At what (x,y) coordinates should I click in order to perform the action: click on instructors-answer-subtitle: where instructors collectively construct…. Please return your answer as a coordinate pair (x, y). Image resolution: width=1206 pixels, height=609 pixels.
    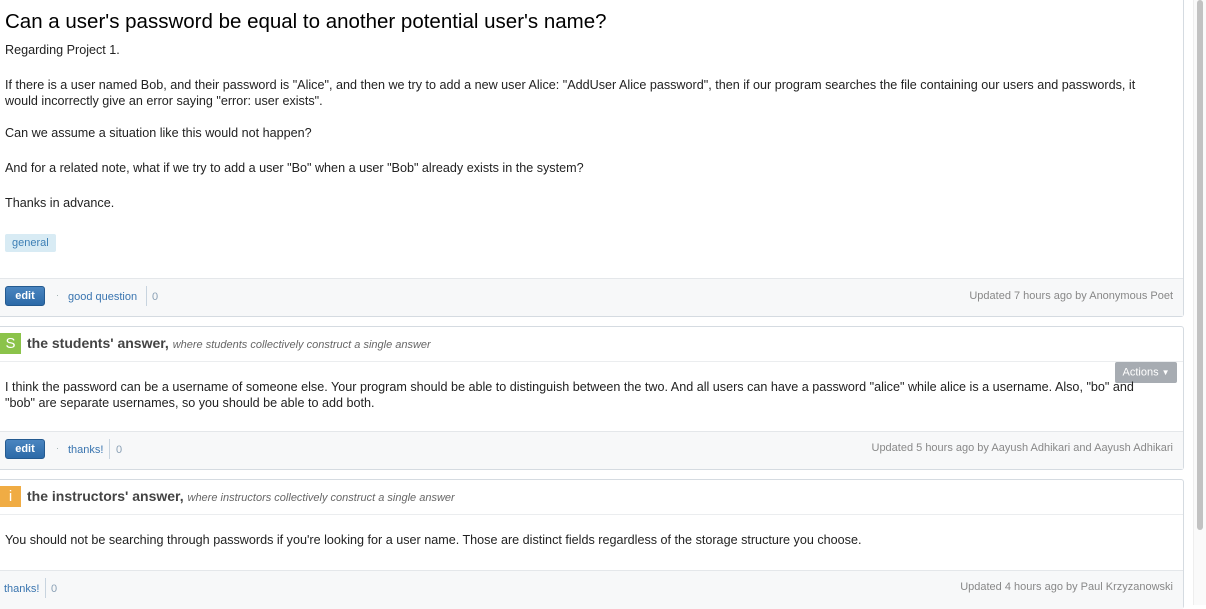
    Looking at the image, I should click on (321, 498).